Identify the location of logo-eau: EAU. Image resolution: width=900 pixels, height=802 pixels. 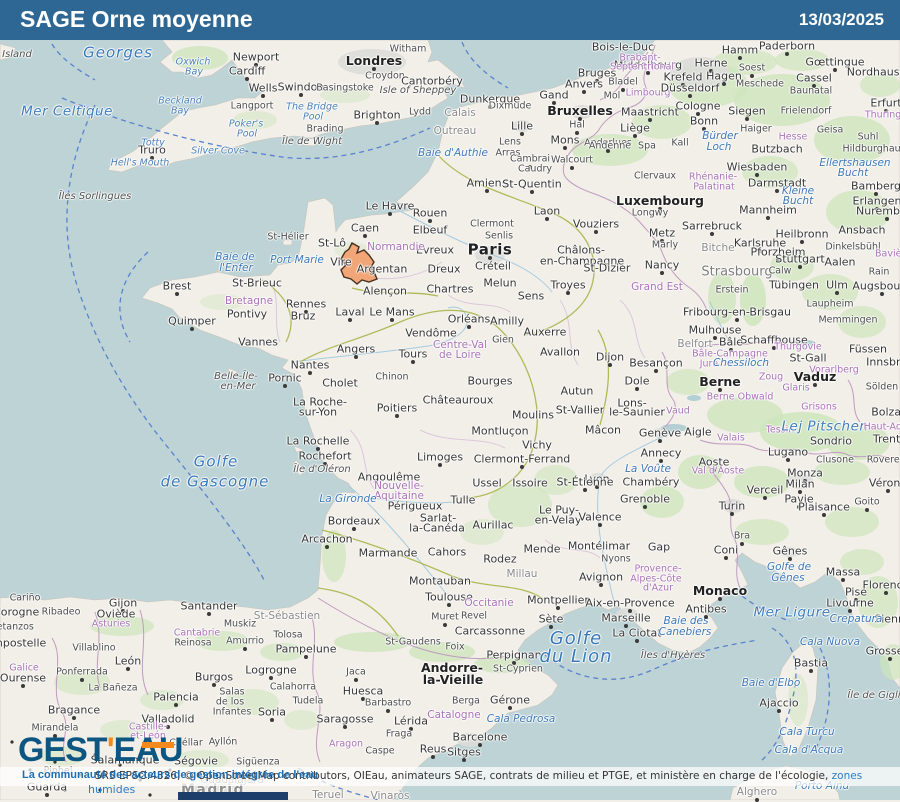
(148, 750).